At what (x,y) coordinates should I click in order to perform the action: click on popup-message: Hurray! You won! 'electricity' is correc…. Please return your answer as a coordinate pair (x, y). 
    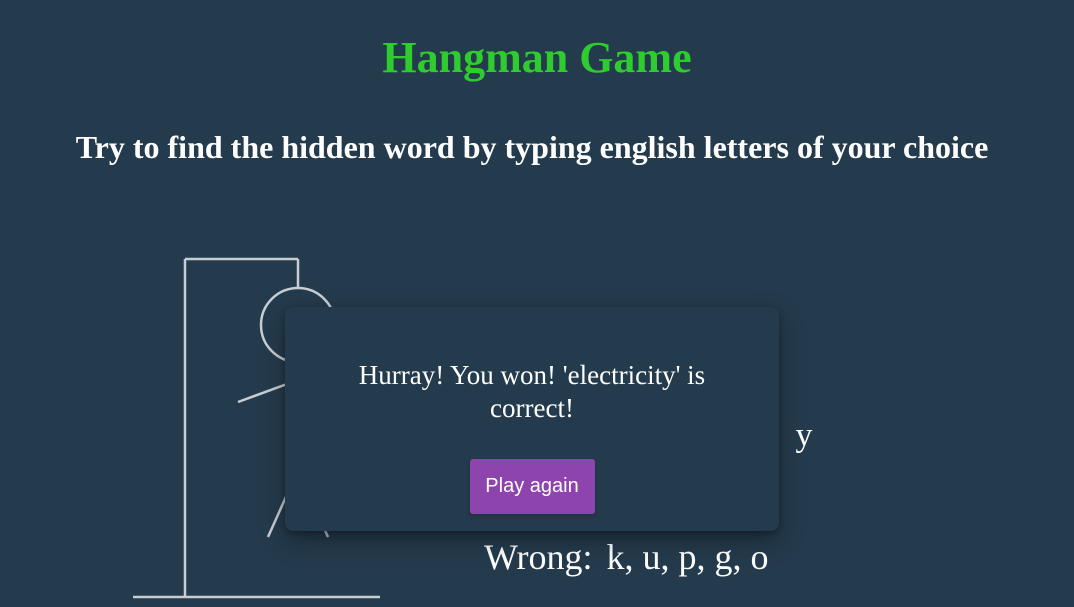
    Looking at the image, I should click on (532, 391).